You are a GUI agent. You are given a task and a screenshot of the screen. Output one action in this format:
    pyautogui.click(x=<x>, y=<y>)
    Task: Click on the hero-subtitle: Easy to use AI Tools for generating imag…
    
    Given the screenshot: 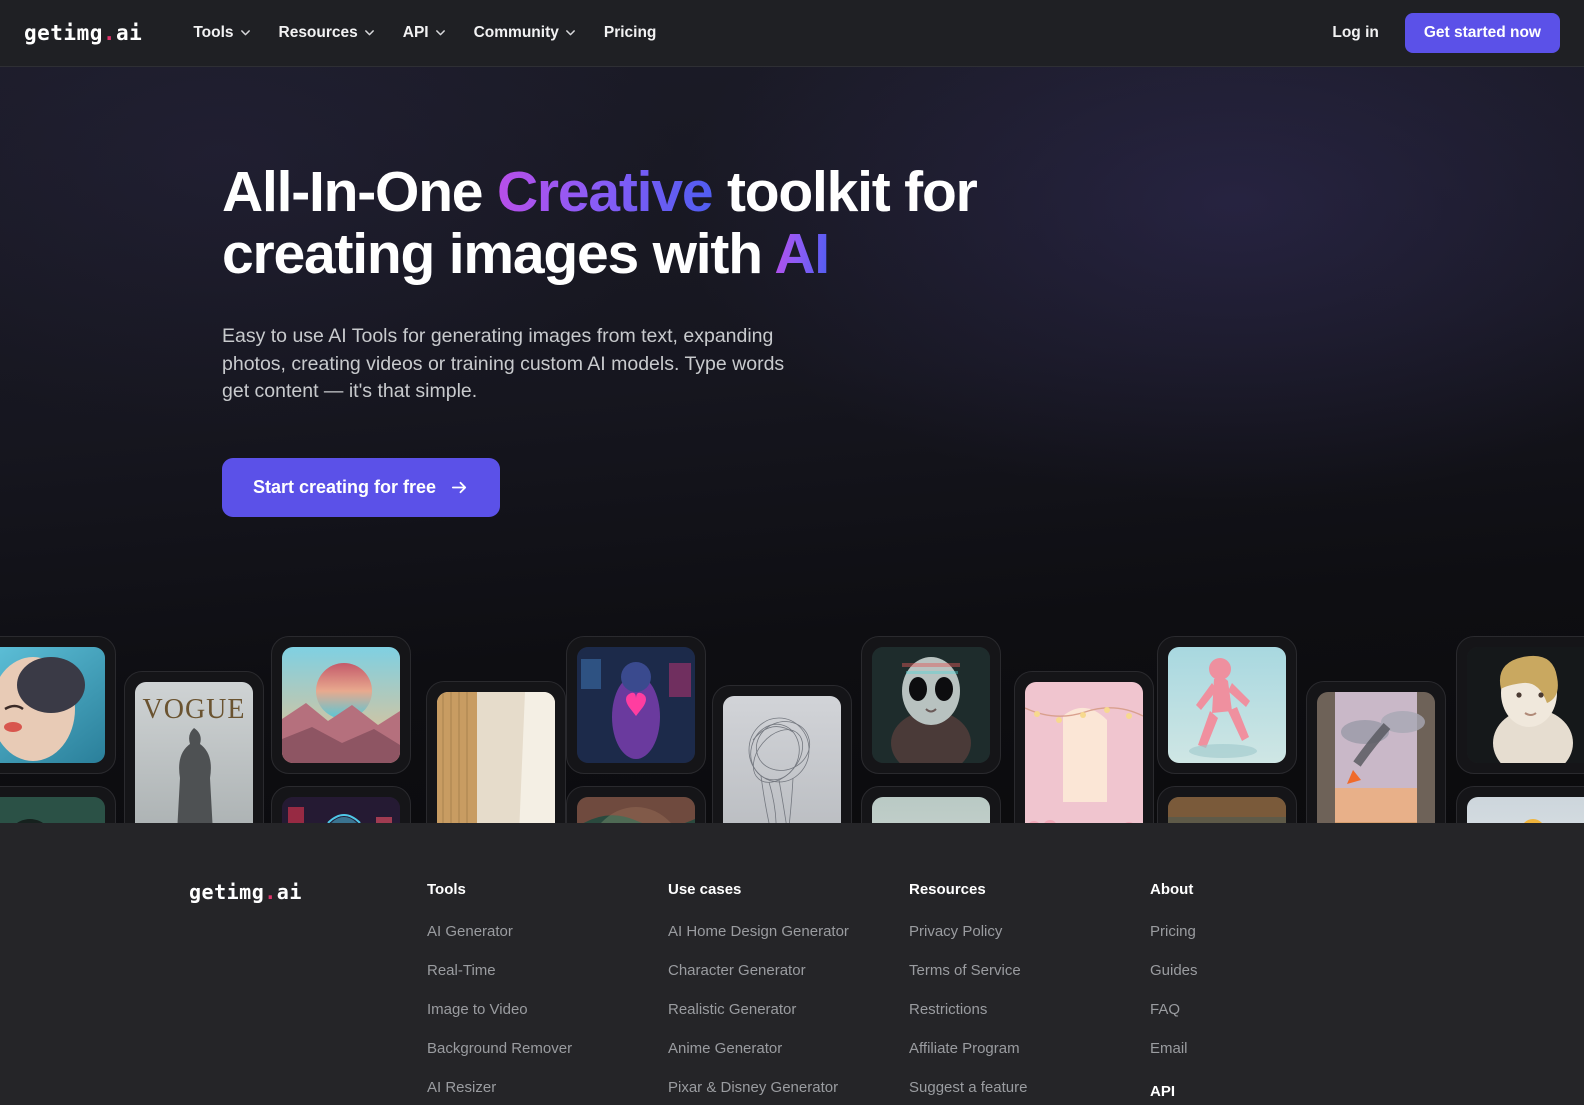 What is the action you would take?
    pyautogui.click(x=503, y=364)
    